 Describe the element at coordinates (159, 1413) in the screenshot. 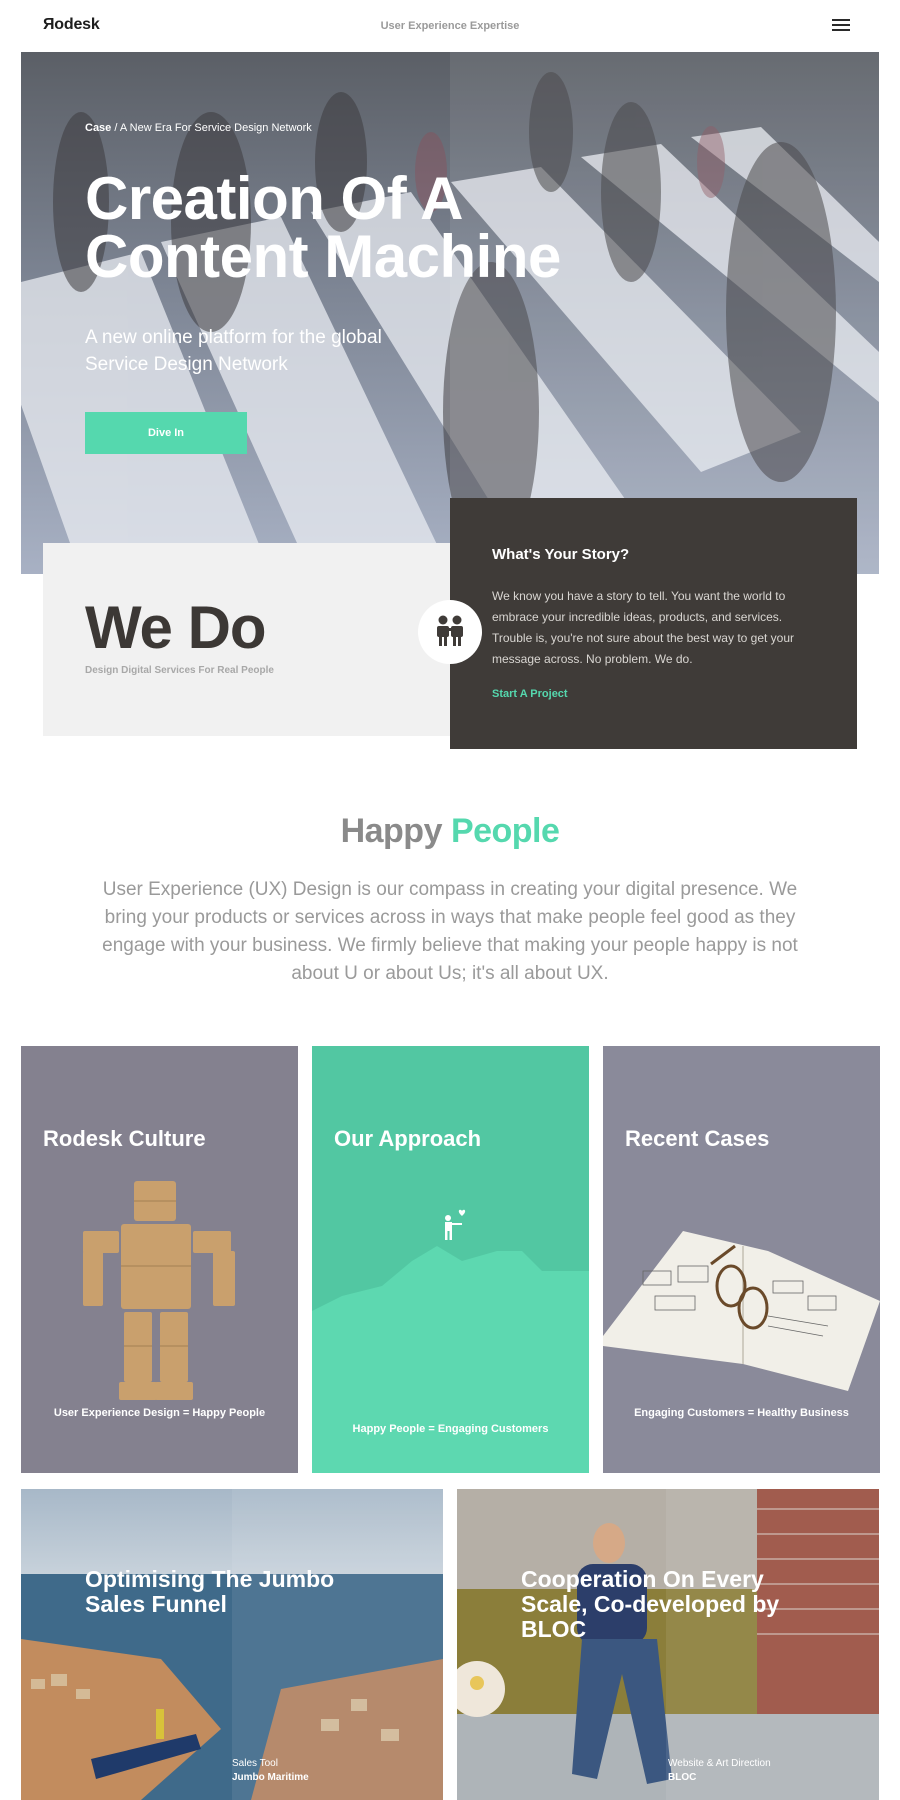

I see `card-caption: User Experience Design = Happy People` at that location.